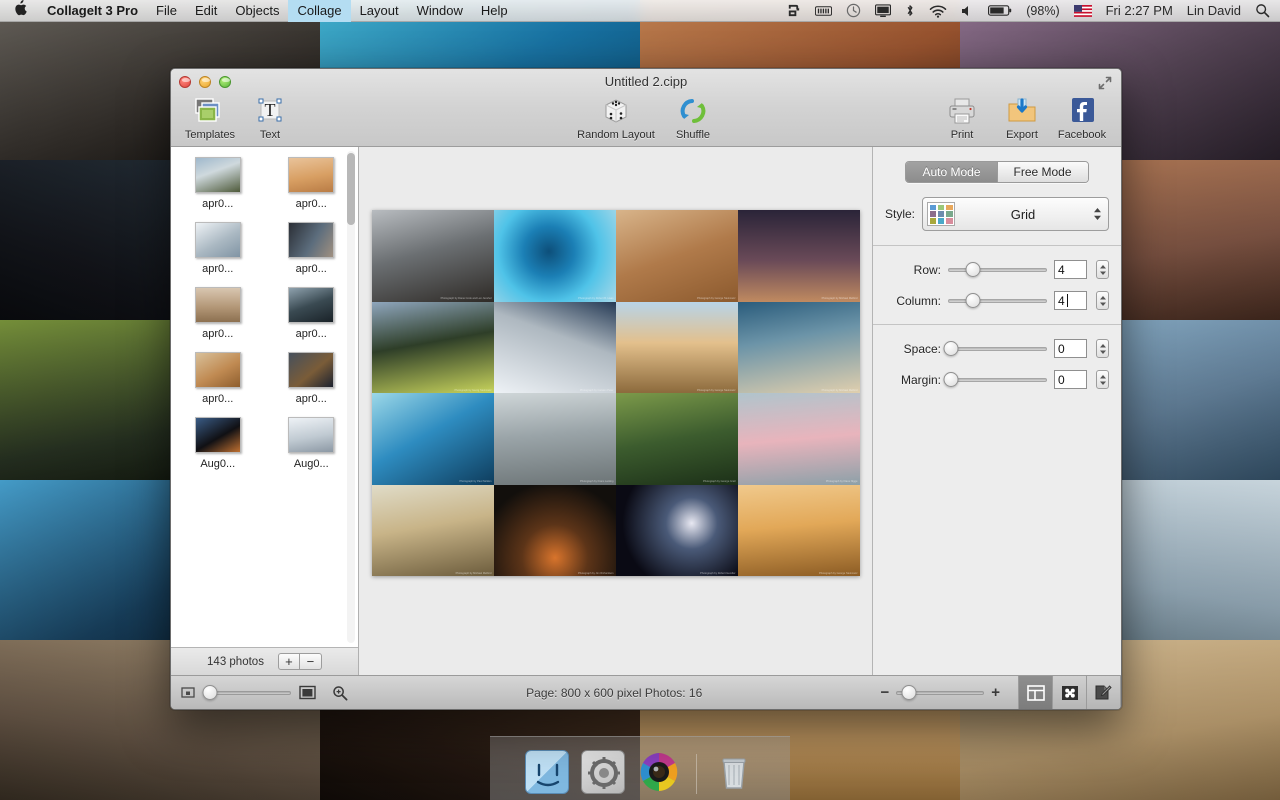 The height and width of the screenshot is (800, 1280). What do you see at coordinates (1083, 11) in the screenshot?
I see `us-flag-icon` at bounding box center [1083, 11].